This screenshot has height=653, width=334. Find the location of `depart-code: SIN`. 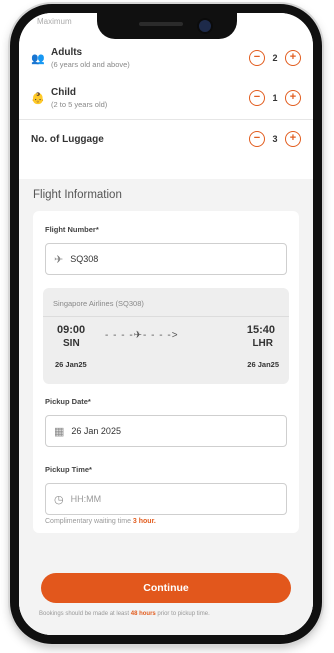

depart-code: SIN is located at coordinates (71, 343).